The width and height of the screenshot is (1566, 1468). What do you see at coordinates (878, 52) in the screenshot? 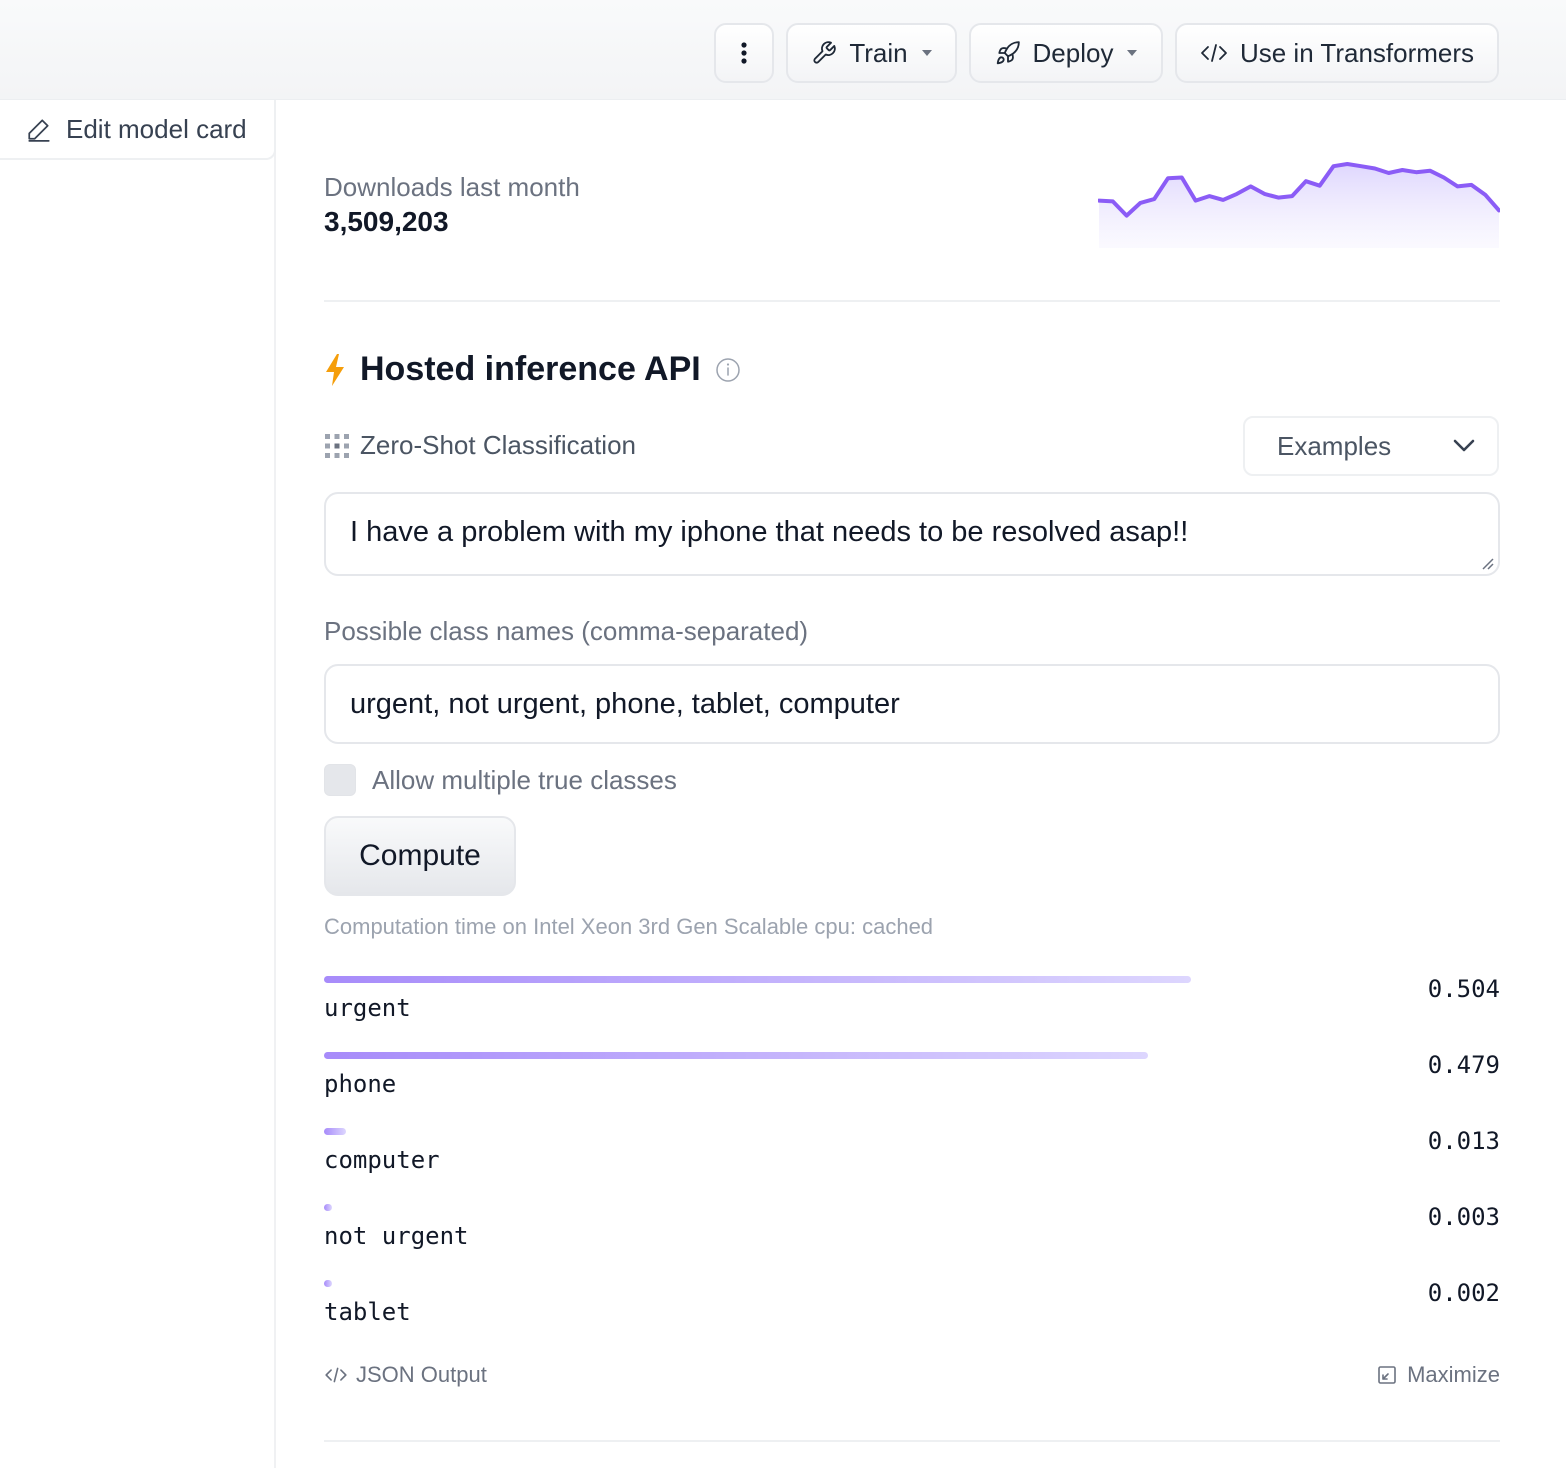
I see `train-label: Train` at bounding box center [878, 52].